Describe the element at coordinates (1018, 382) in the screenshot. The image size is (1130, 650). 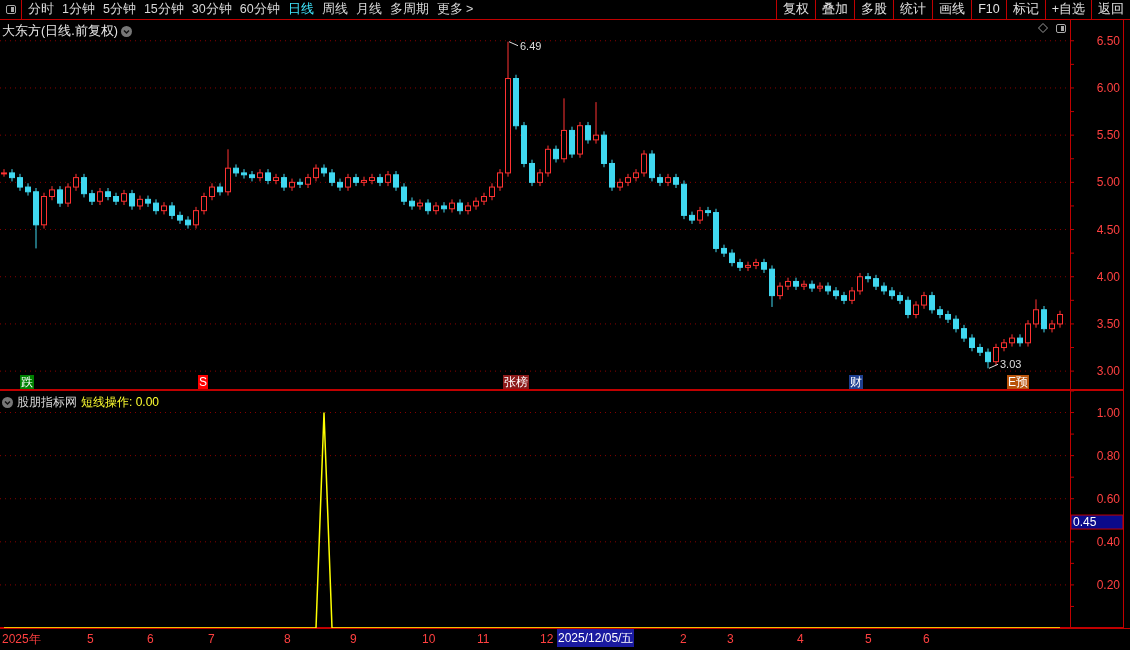
I see `event-badge: E预` at that location.